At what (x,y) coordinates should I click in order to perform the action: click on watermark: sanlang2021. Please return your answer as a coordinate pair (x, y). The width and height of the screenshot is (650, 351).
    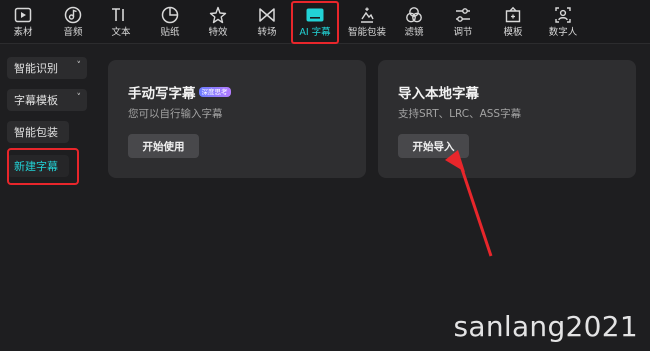
    Looking at the image, I should click on (545, 326).